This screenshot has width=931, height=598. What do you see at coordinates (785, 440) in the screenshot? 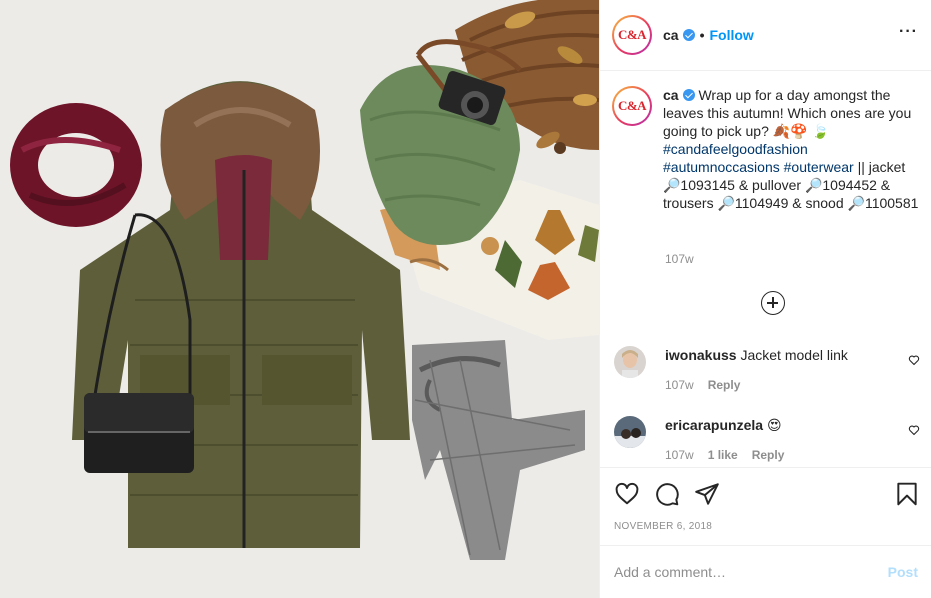
I see `comment-body: ericarapunzela 😍 107w 1 like Reply` at bounding box center [785, 440].